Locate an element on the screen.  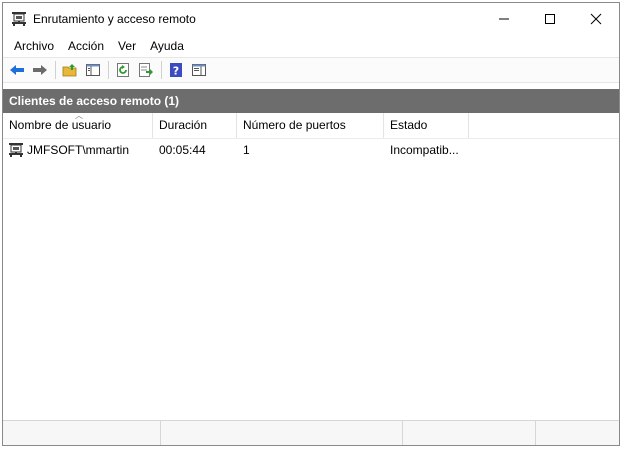
close-button is located at coordinates (596, 19).